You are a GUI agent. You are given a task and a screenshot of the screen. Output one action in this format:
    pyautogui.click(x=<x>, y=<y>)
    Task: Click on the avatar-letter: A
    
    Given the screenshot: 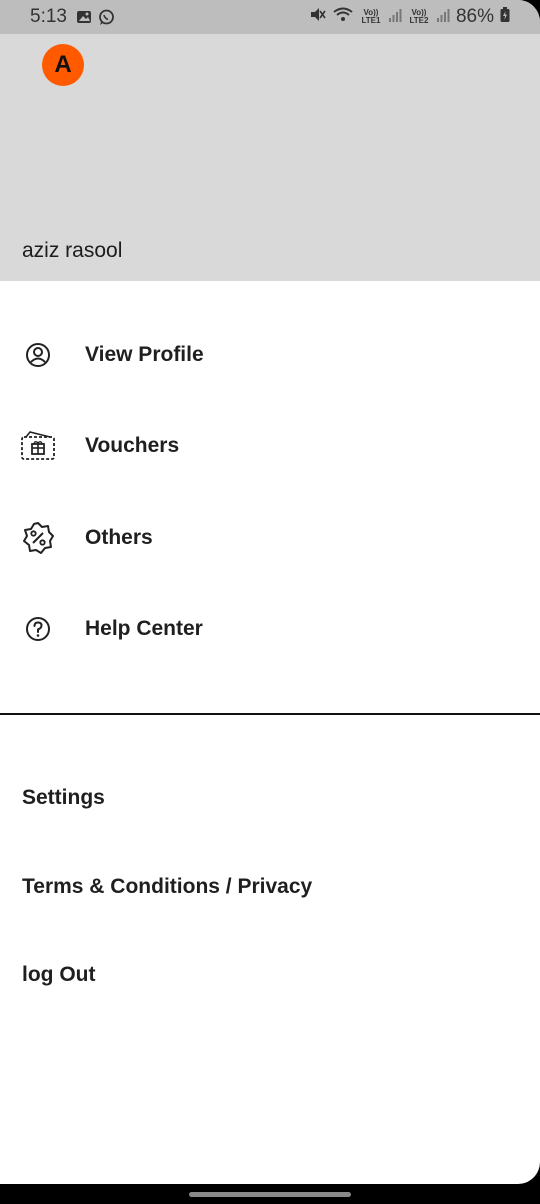 What is the action you would take?
    pyautogui.click(x=63, y=64)
    